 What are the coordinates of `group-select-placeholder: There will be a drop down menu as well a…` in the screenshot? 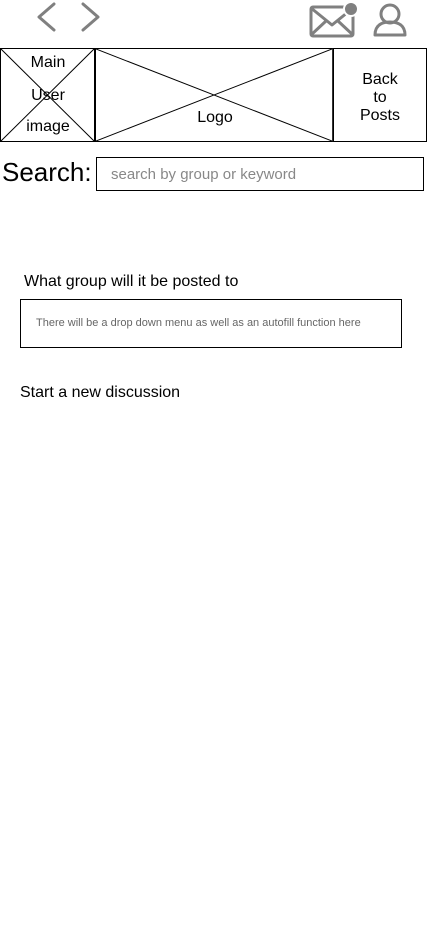 It's located at (198, 323).